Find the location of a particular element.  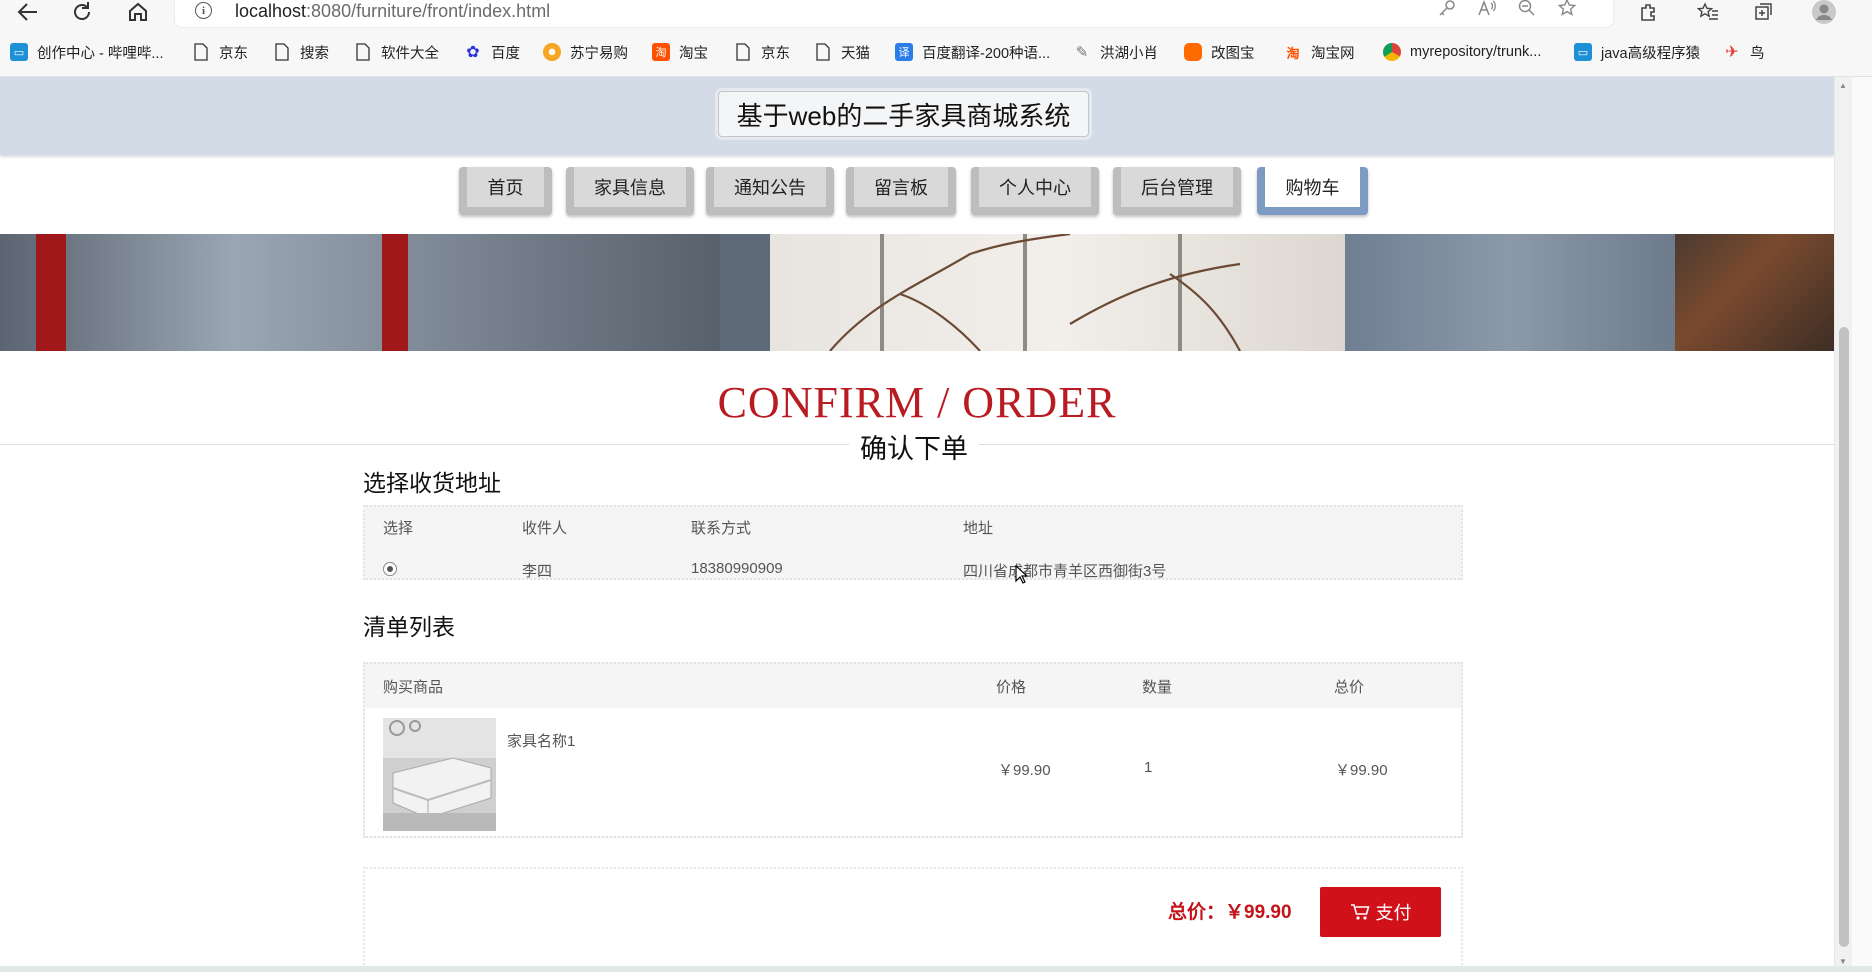

favorites-icon is located at coordinates (1708, 12).